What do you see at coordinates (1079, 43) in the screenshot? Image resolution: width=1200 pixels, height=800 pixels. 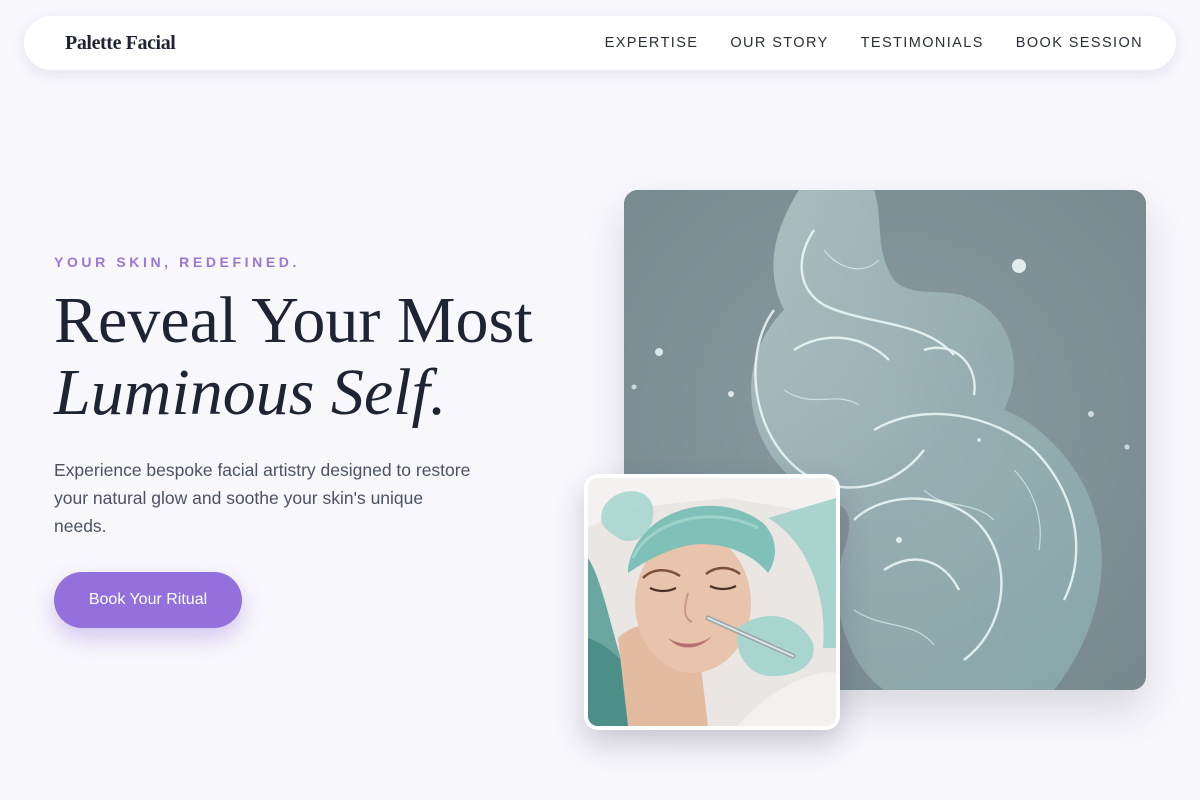 I see `nav-link-book-session: BOOK SESSION` at bounding box center [1079, 43].